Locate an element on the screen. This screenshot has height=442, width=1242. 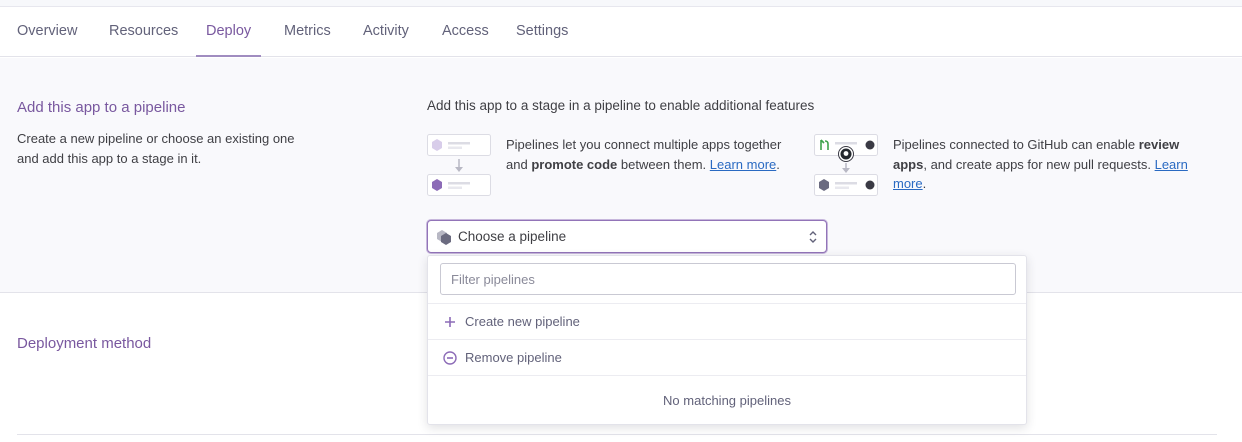
section-divider is located at coordinates (617, 434).